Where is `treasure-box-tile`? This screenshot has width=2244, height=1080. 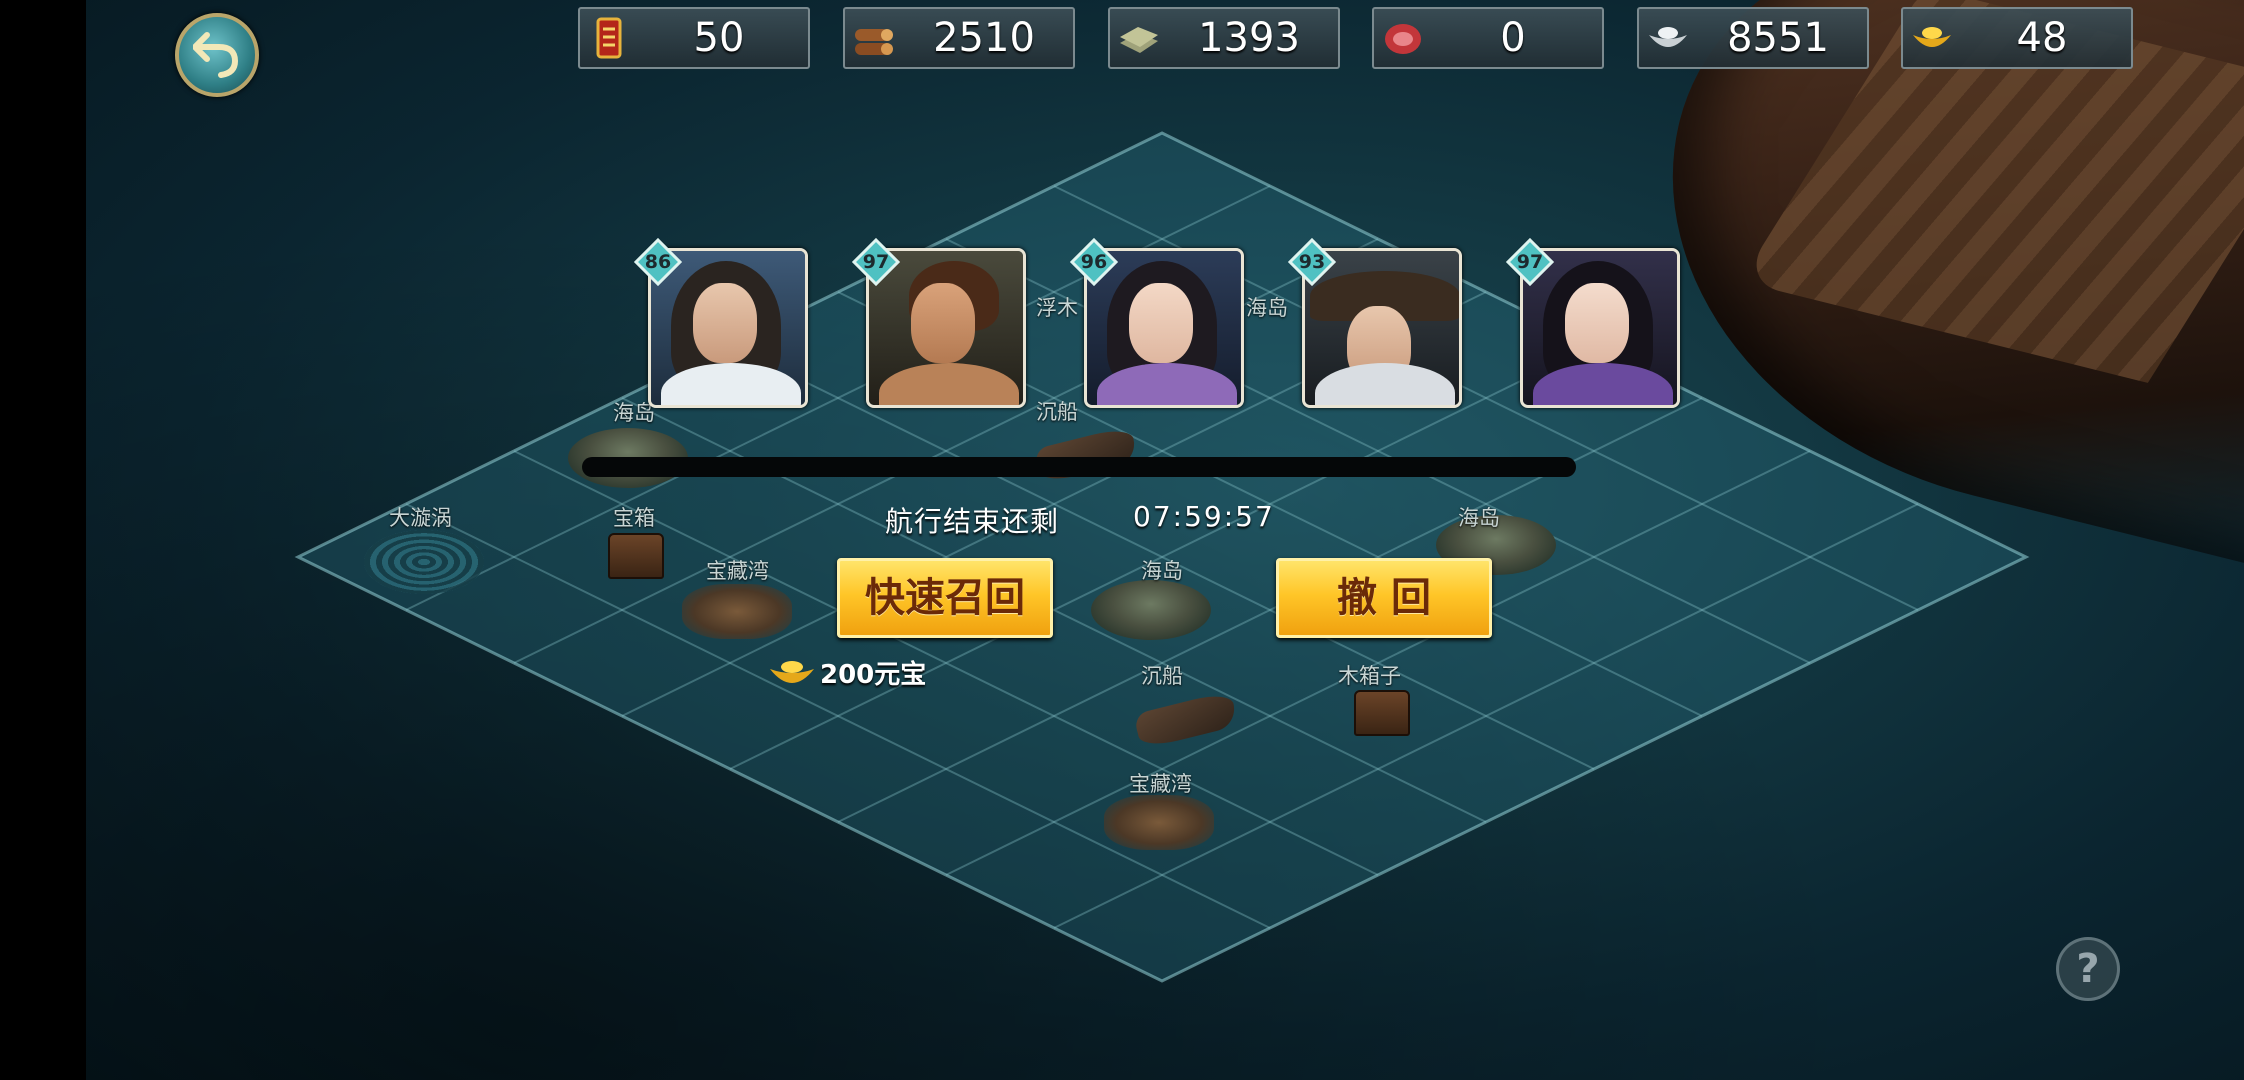 treasure-box-tile is located at coordinates (636, 556).